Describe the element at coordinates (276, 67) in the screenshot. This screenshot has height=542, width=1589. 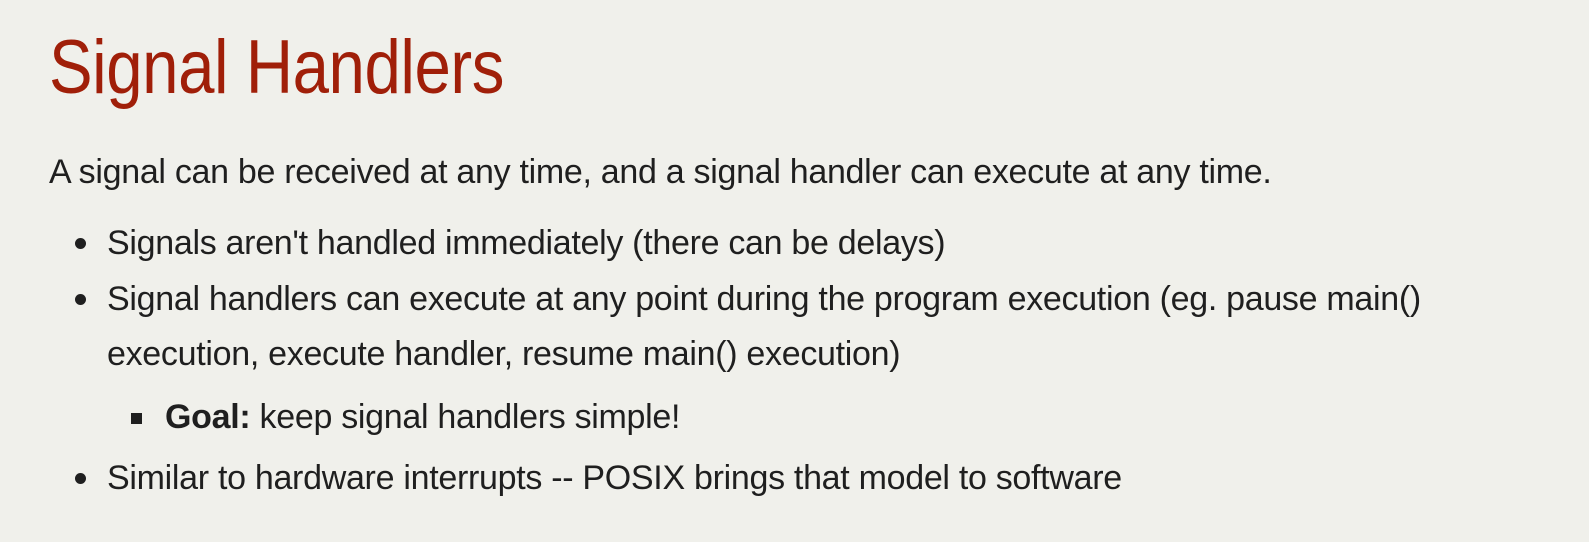
I see `slide-title: Signal Handlers` at that location.